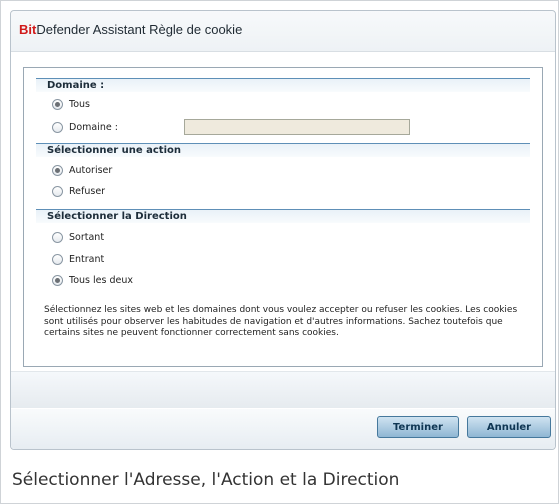 Image resolution: width=559 pixels, height=504 pixels. Describe the element at coordinates (139, 29) in the screenshot. I see `title-rest: Defender Assistant Règle de cookie` at that location.